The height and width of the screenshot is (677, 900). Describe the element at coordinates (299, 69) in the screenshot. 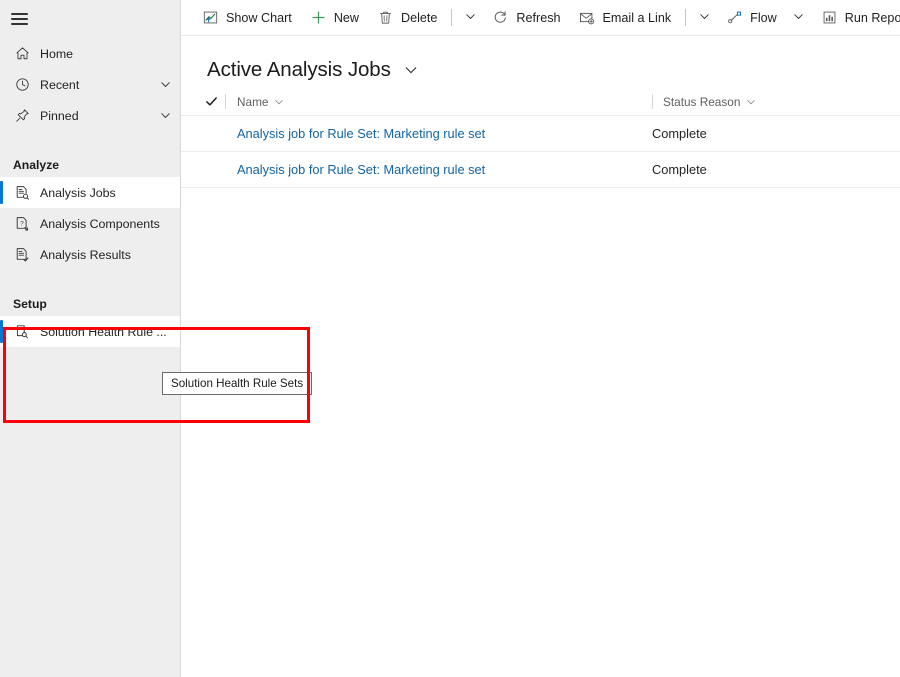

I see `page-title: Active Analysis Jobs` at that location.